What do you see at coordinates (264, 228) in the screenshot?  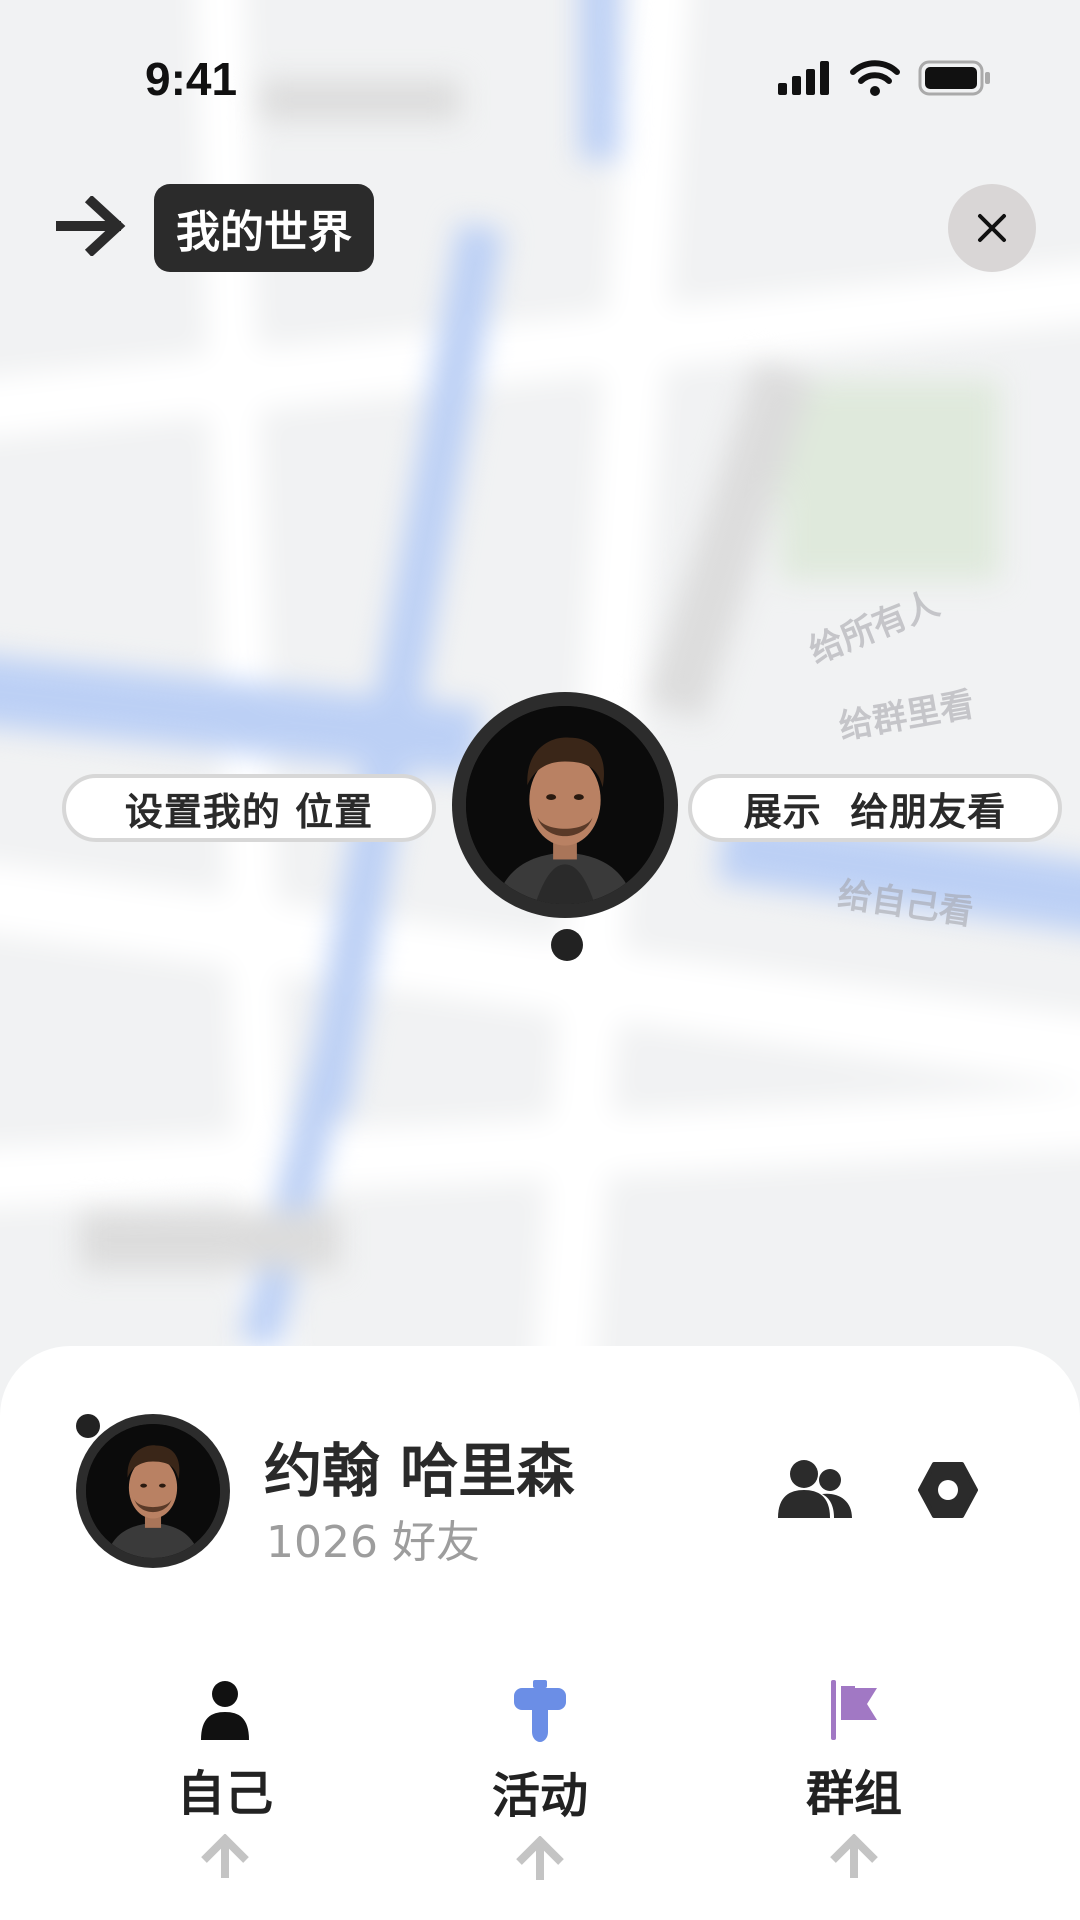 I see `page-title: 我的世界` at bounding box center [264, 228].